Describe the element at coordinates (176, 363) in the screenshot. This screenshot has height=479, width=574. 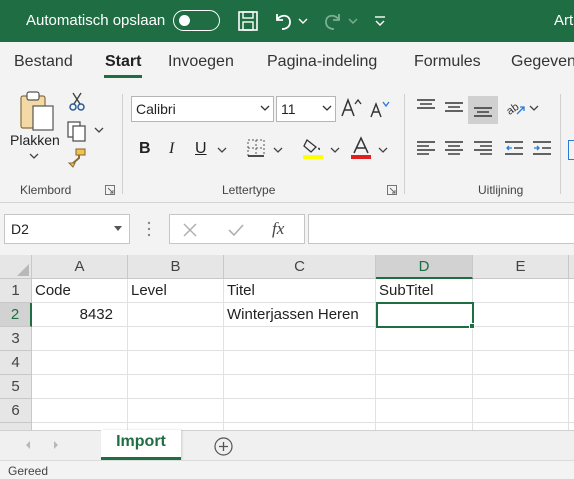
I see `cell-b4` at that location.